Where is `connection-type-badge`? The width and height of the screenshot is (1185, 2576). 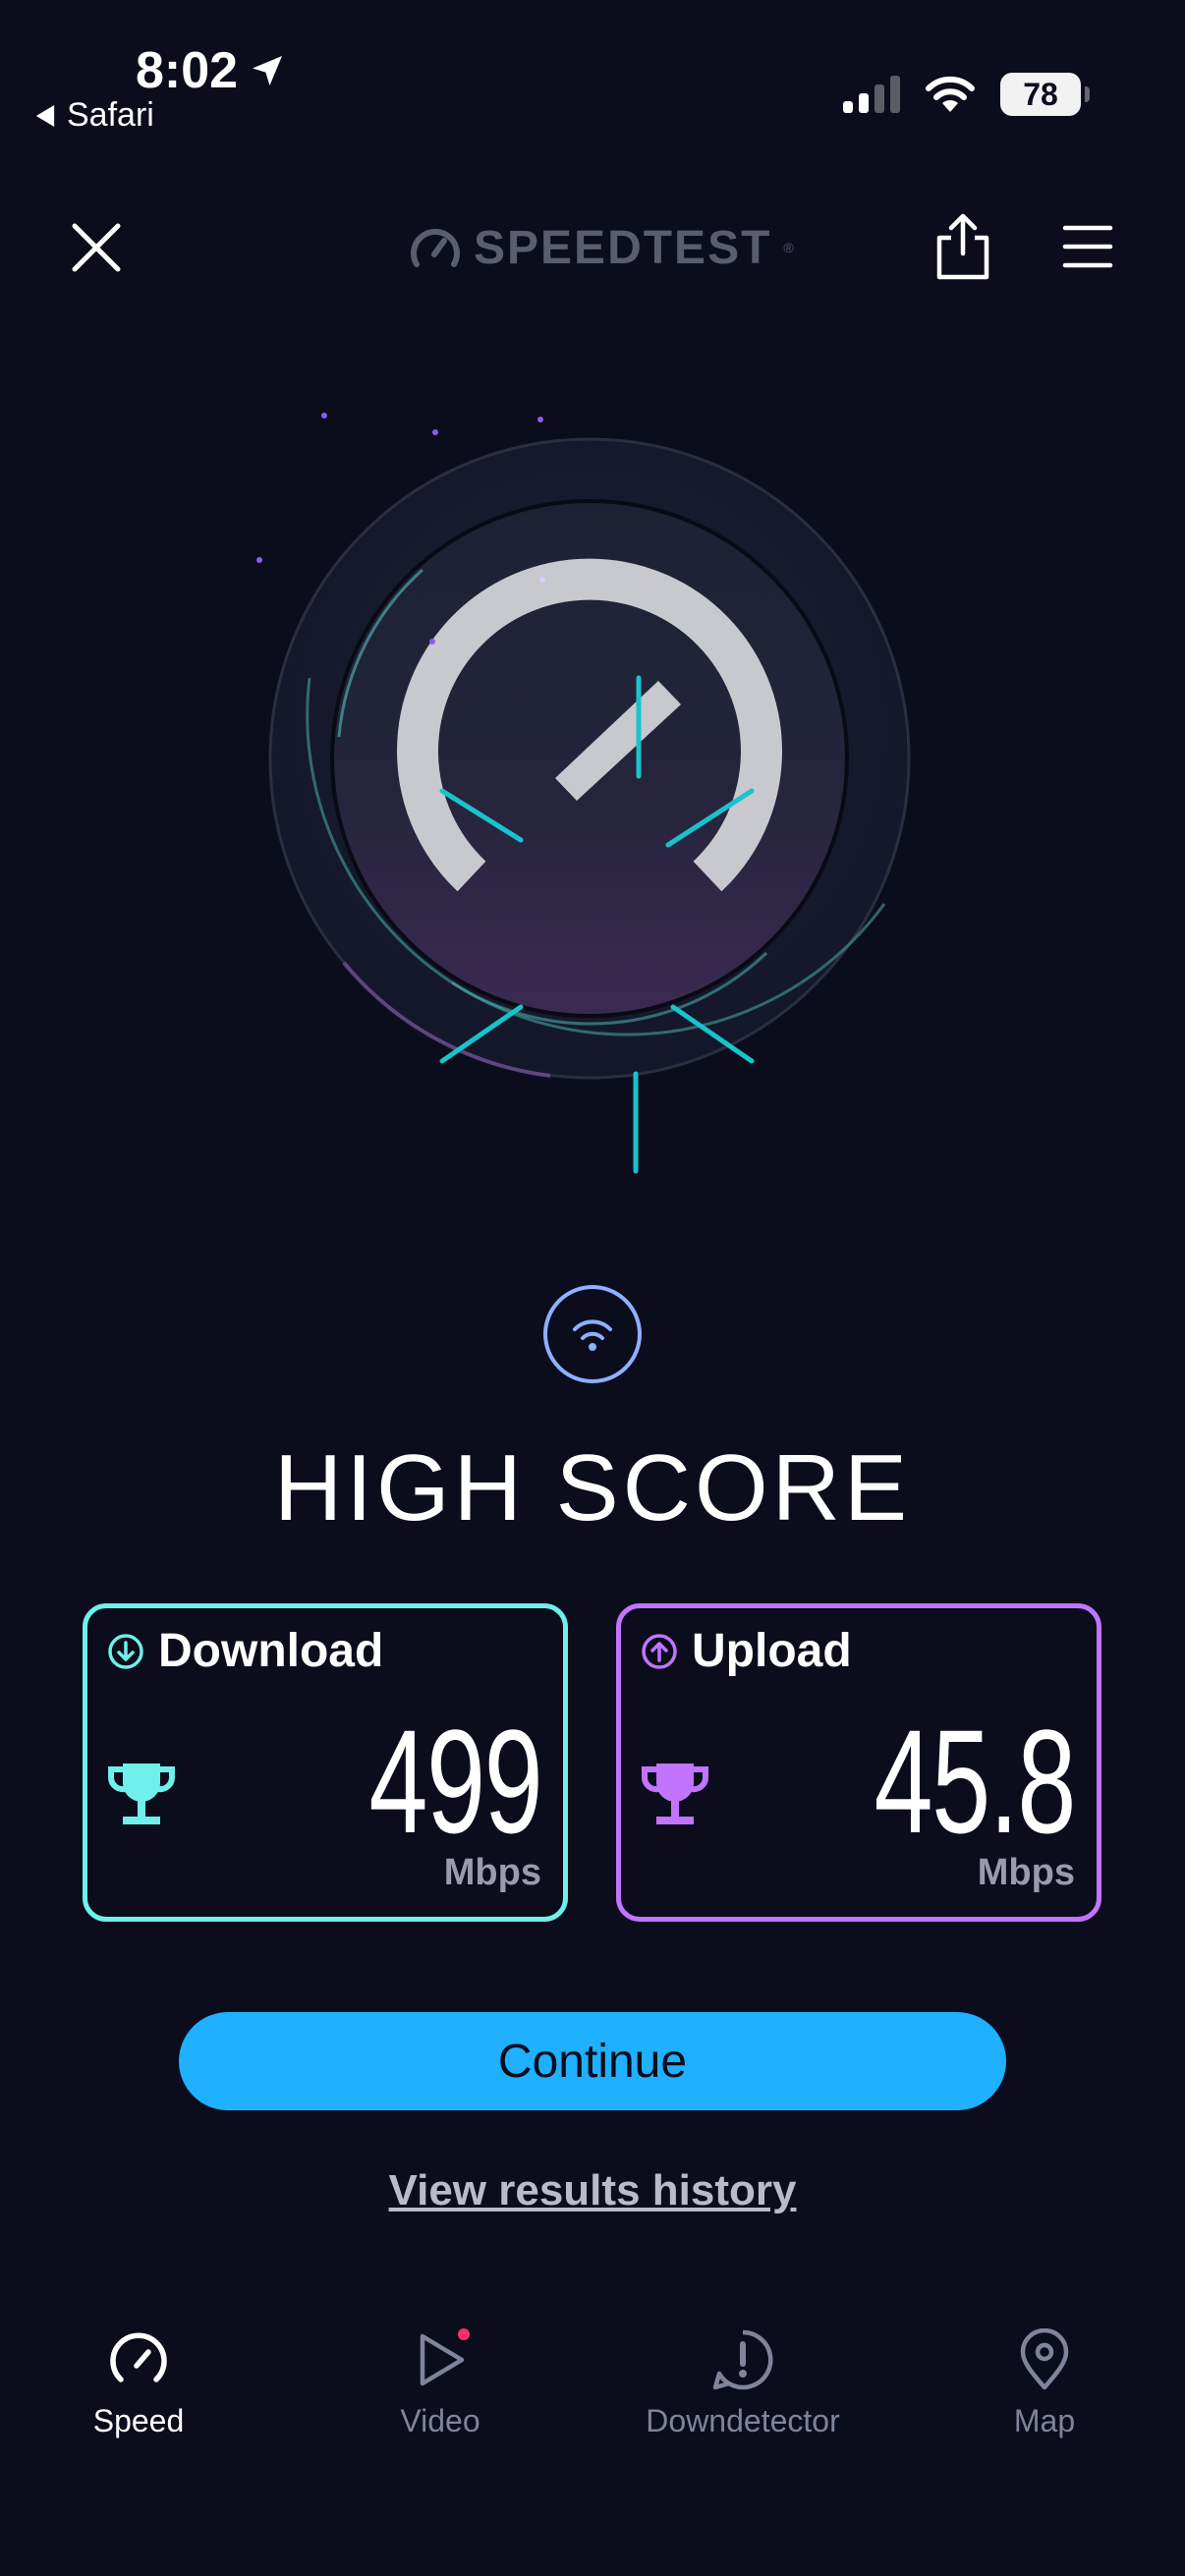 connection-type-badge is located at coordinates (592, 1334).